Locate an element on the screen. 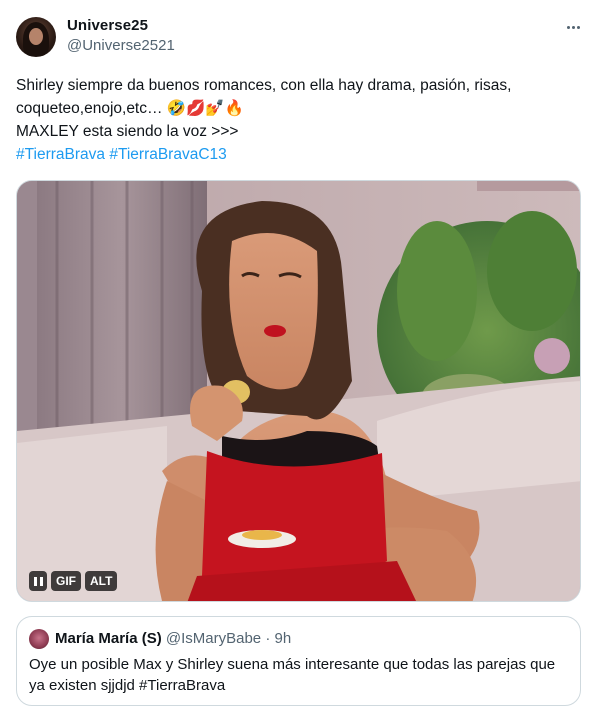  quoted-author-handle: @IsMaryBabe is located at coordinates (213, 638).